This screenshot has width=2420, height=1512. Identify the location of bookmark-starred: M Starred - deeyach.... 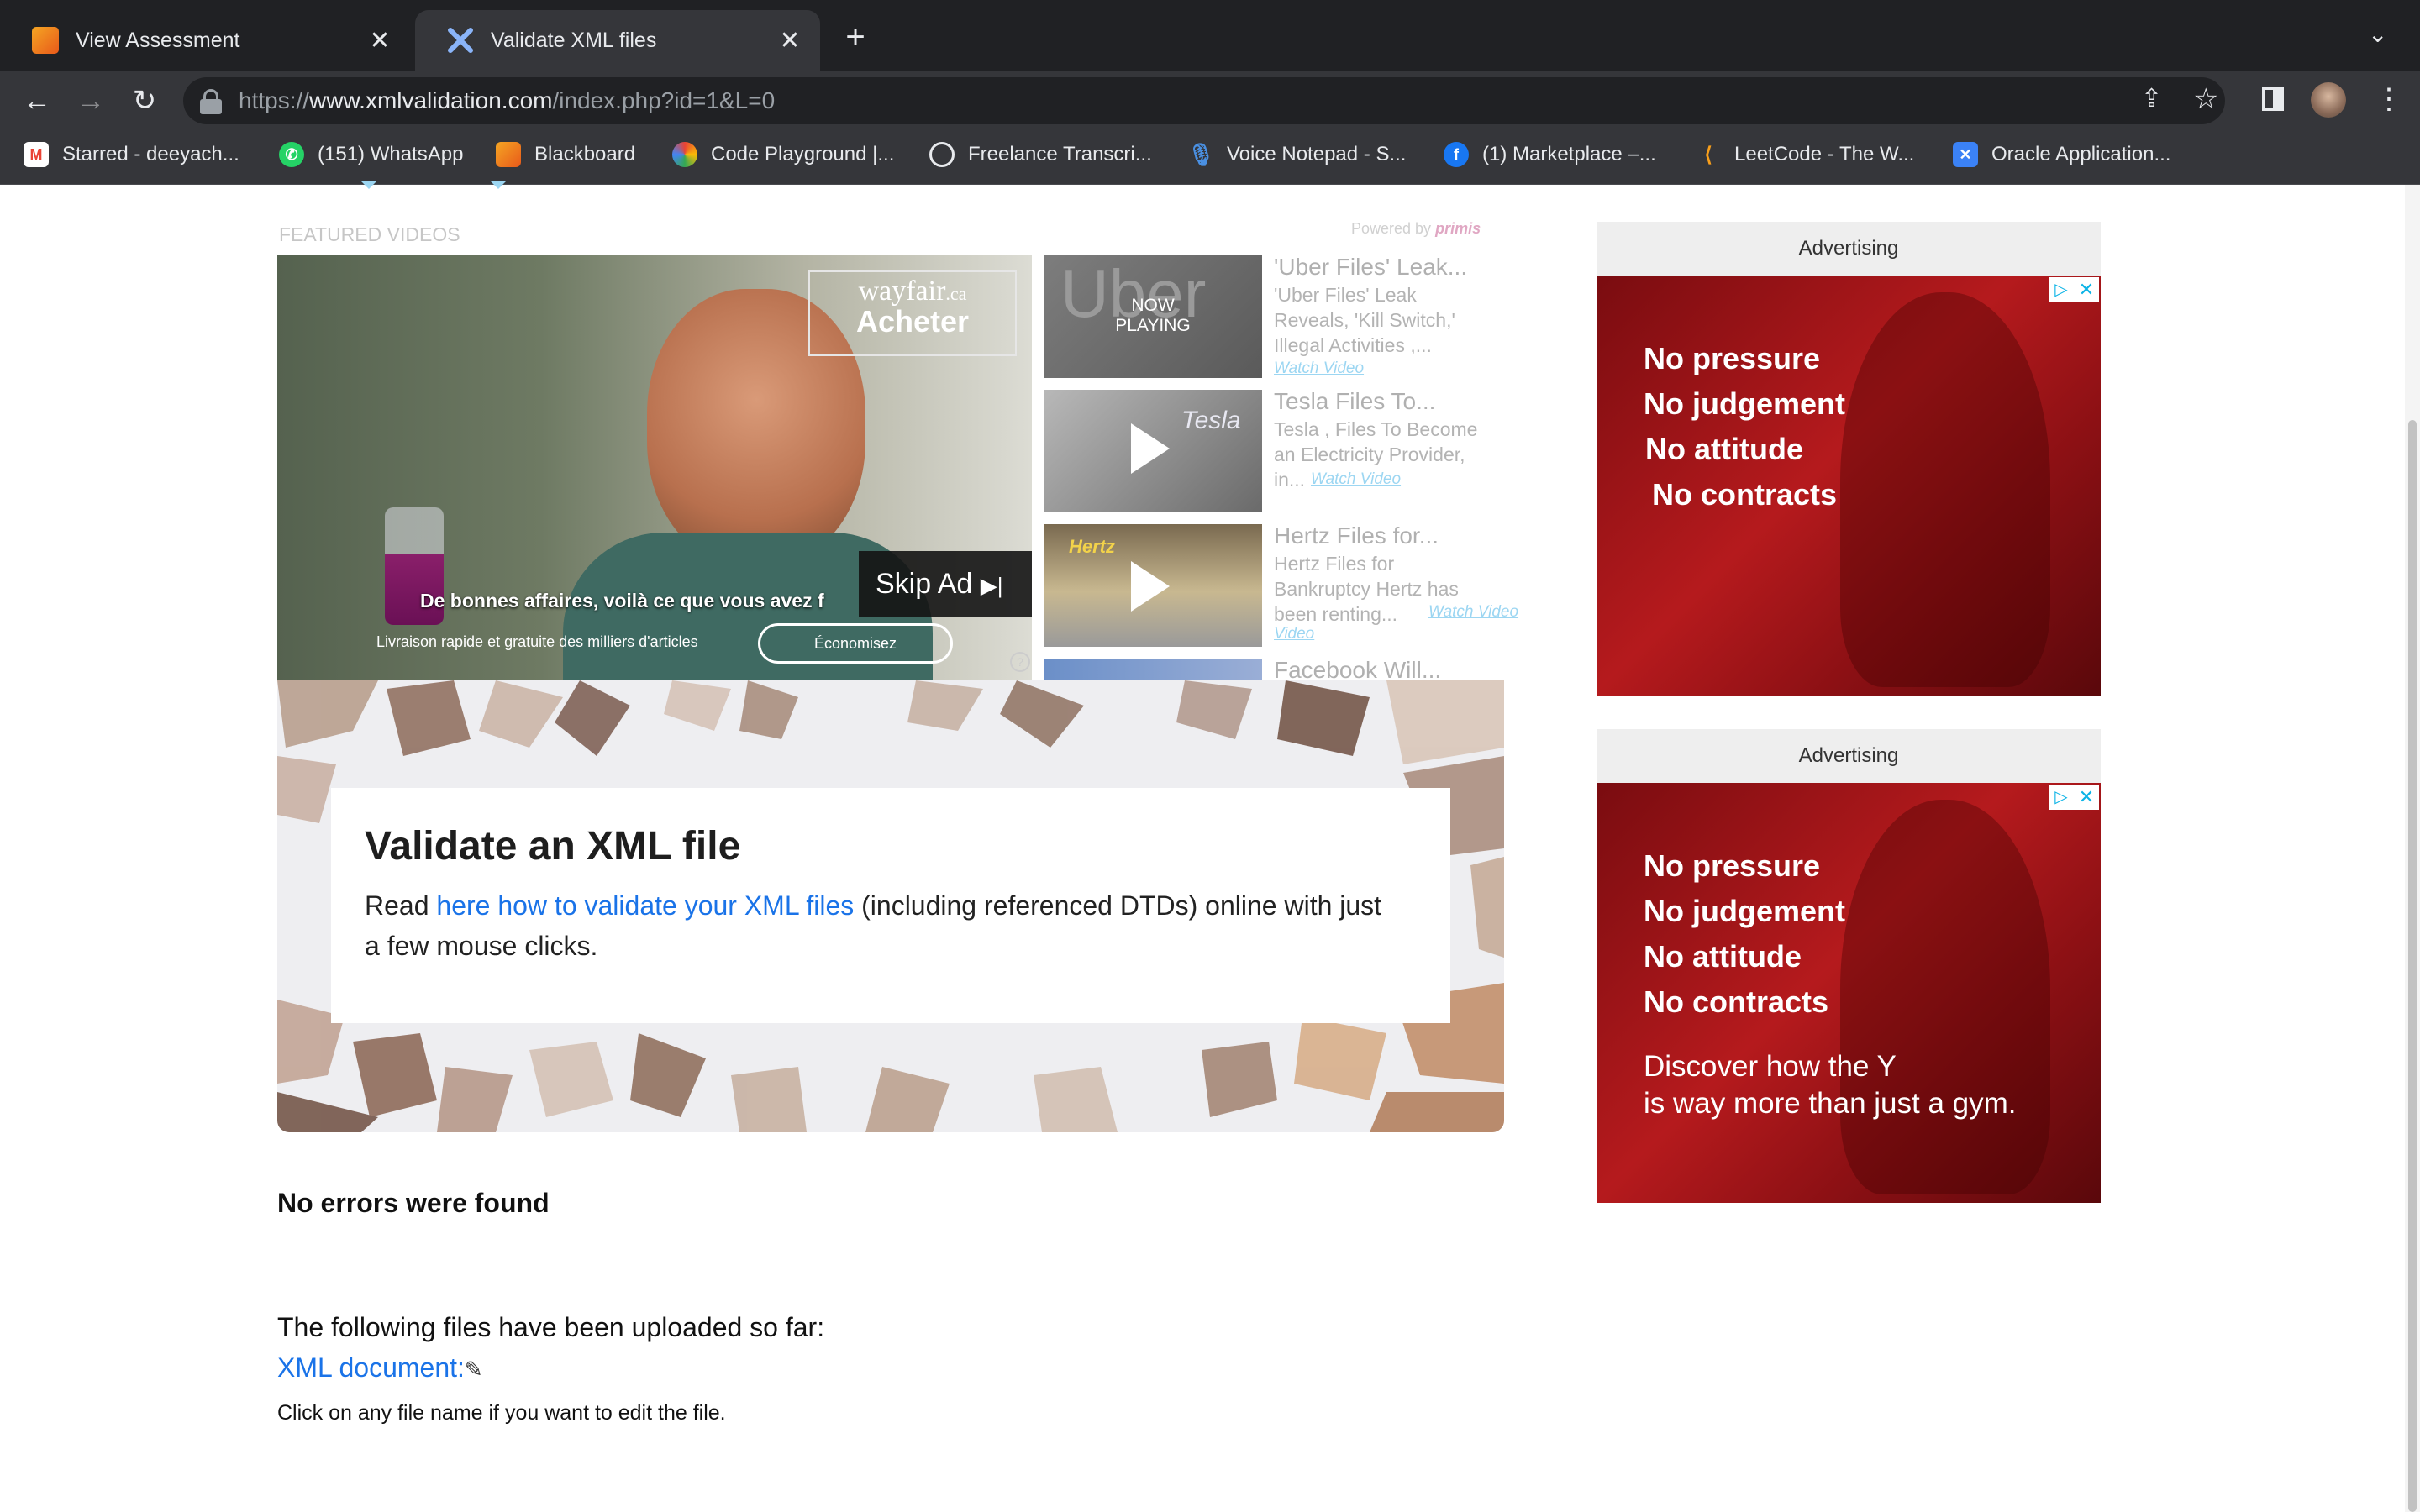
(131, 154).